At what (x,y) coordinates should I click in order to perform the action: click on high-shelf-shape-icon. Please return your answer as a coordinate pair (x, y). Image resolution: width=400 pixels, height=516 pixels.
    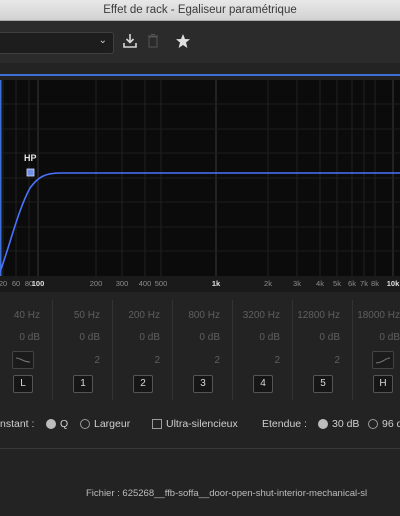
    Looking at the image, I should click on (383, 360).